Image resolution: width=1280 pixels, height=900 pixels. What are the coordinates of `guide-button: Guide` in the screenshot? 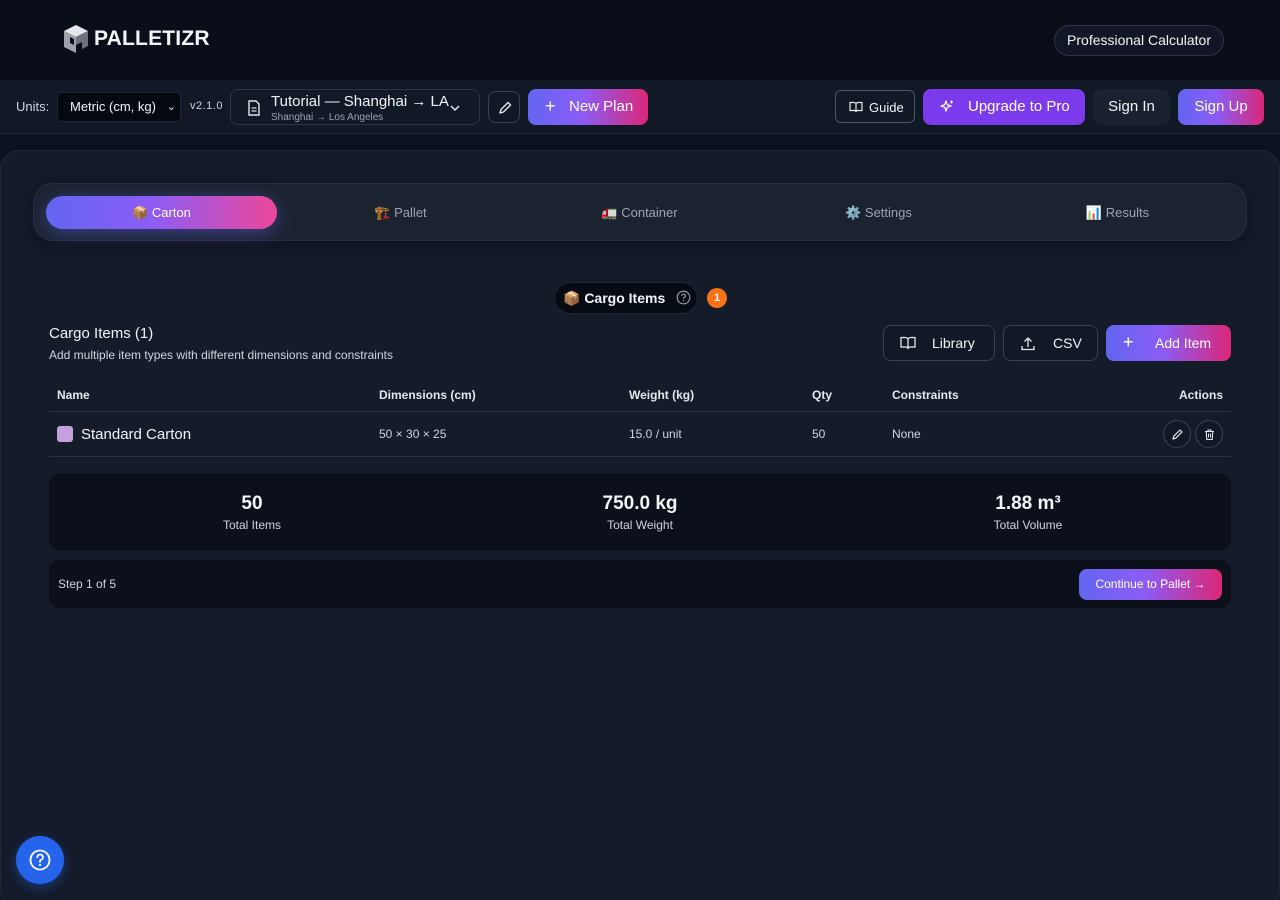 It's located at (875, 106).